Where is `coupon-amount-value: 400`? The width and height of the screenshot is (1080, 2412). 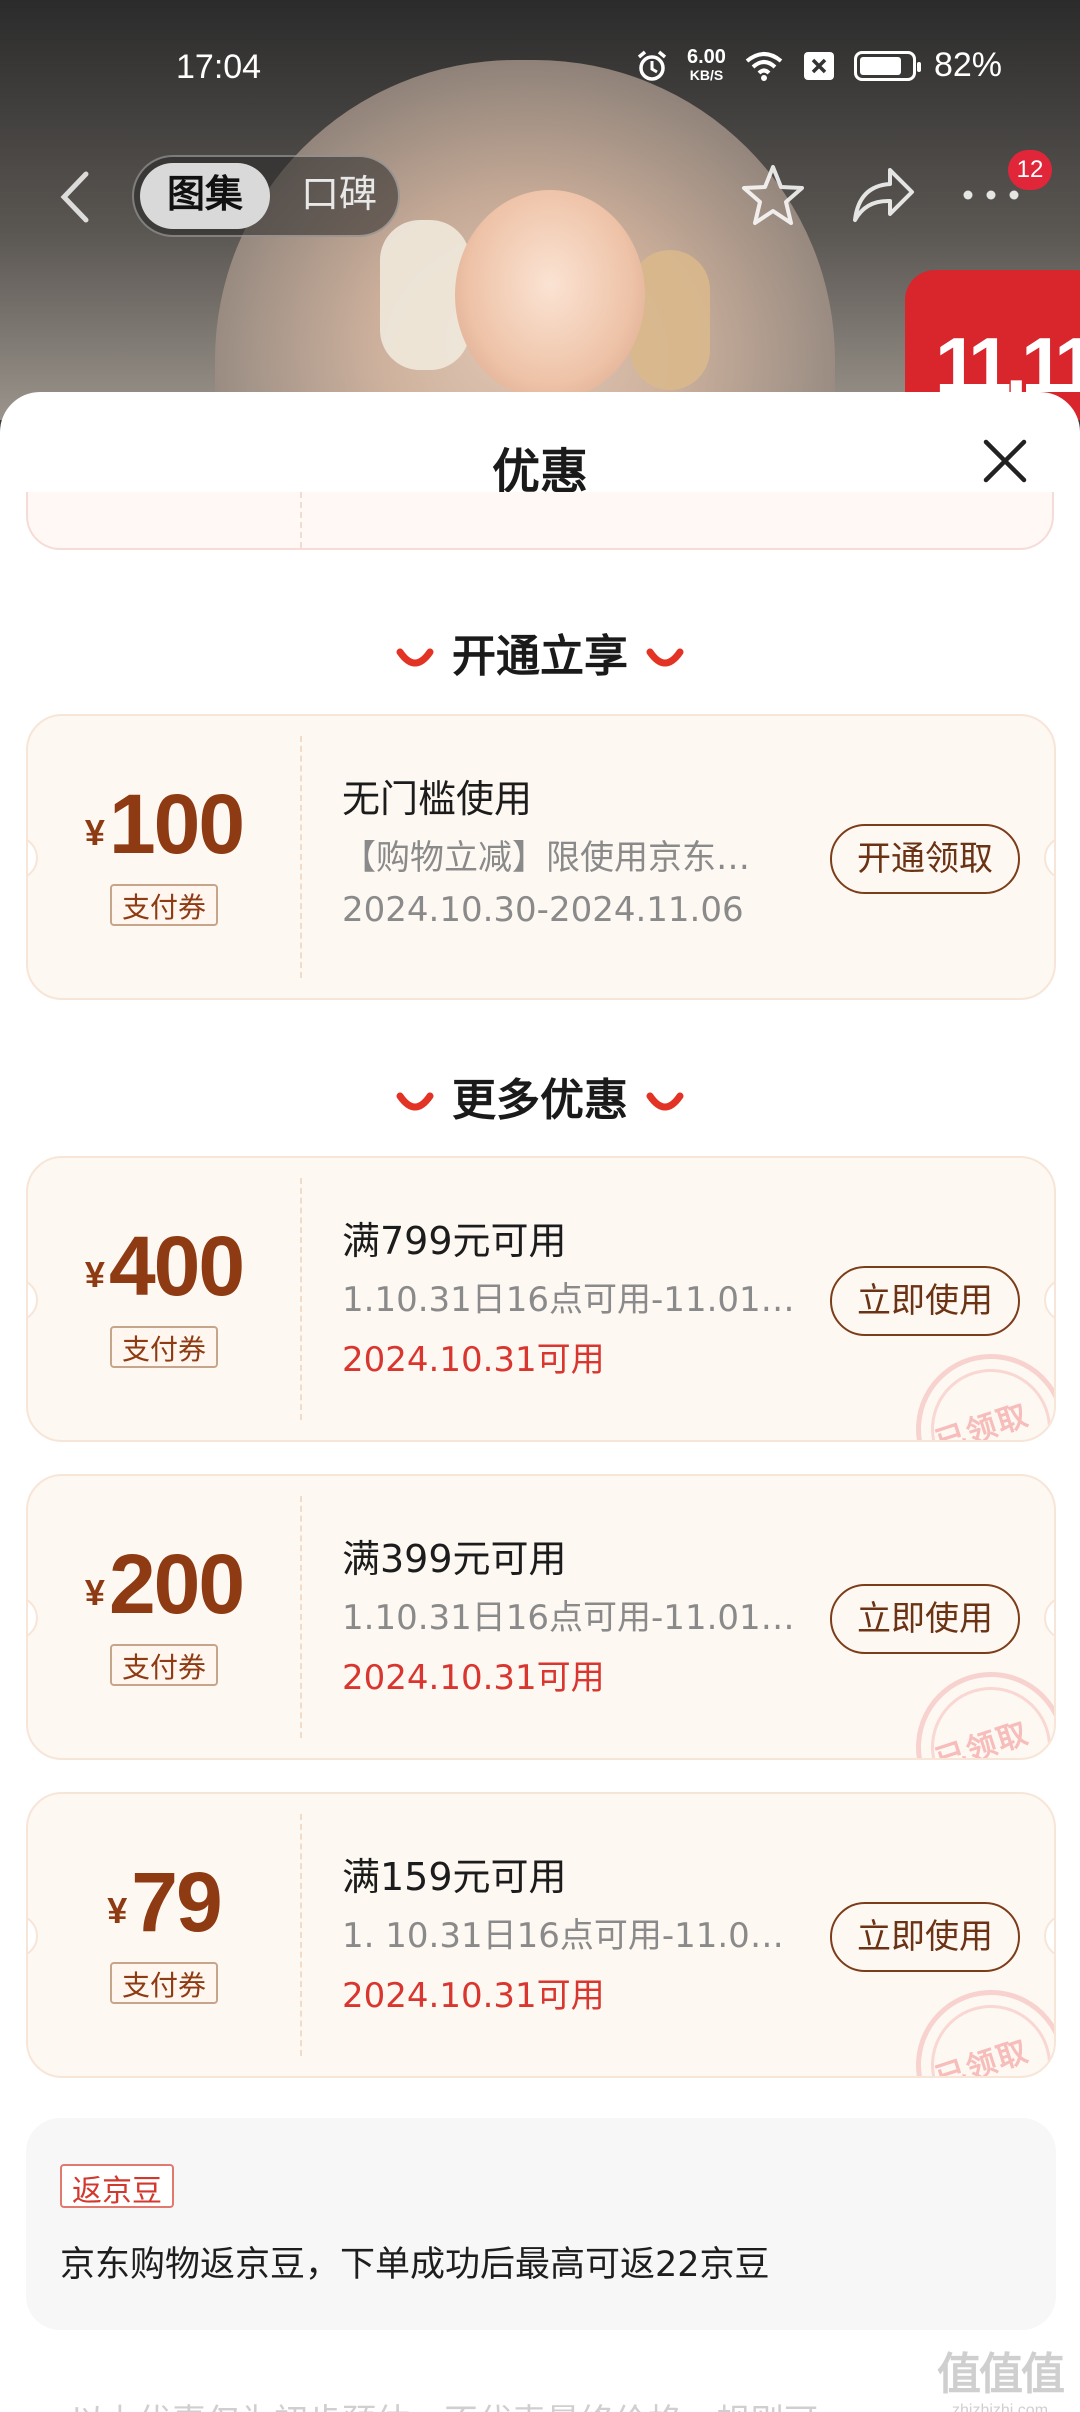
coupon-amount-value: 400 is located at coordinates (176, 1266).